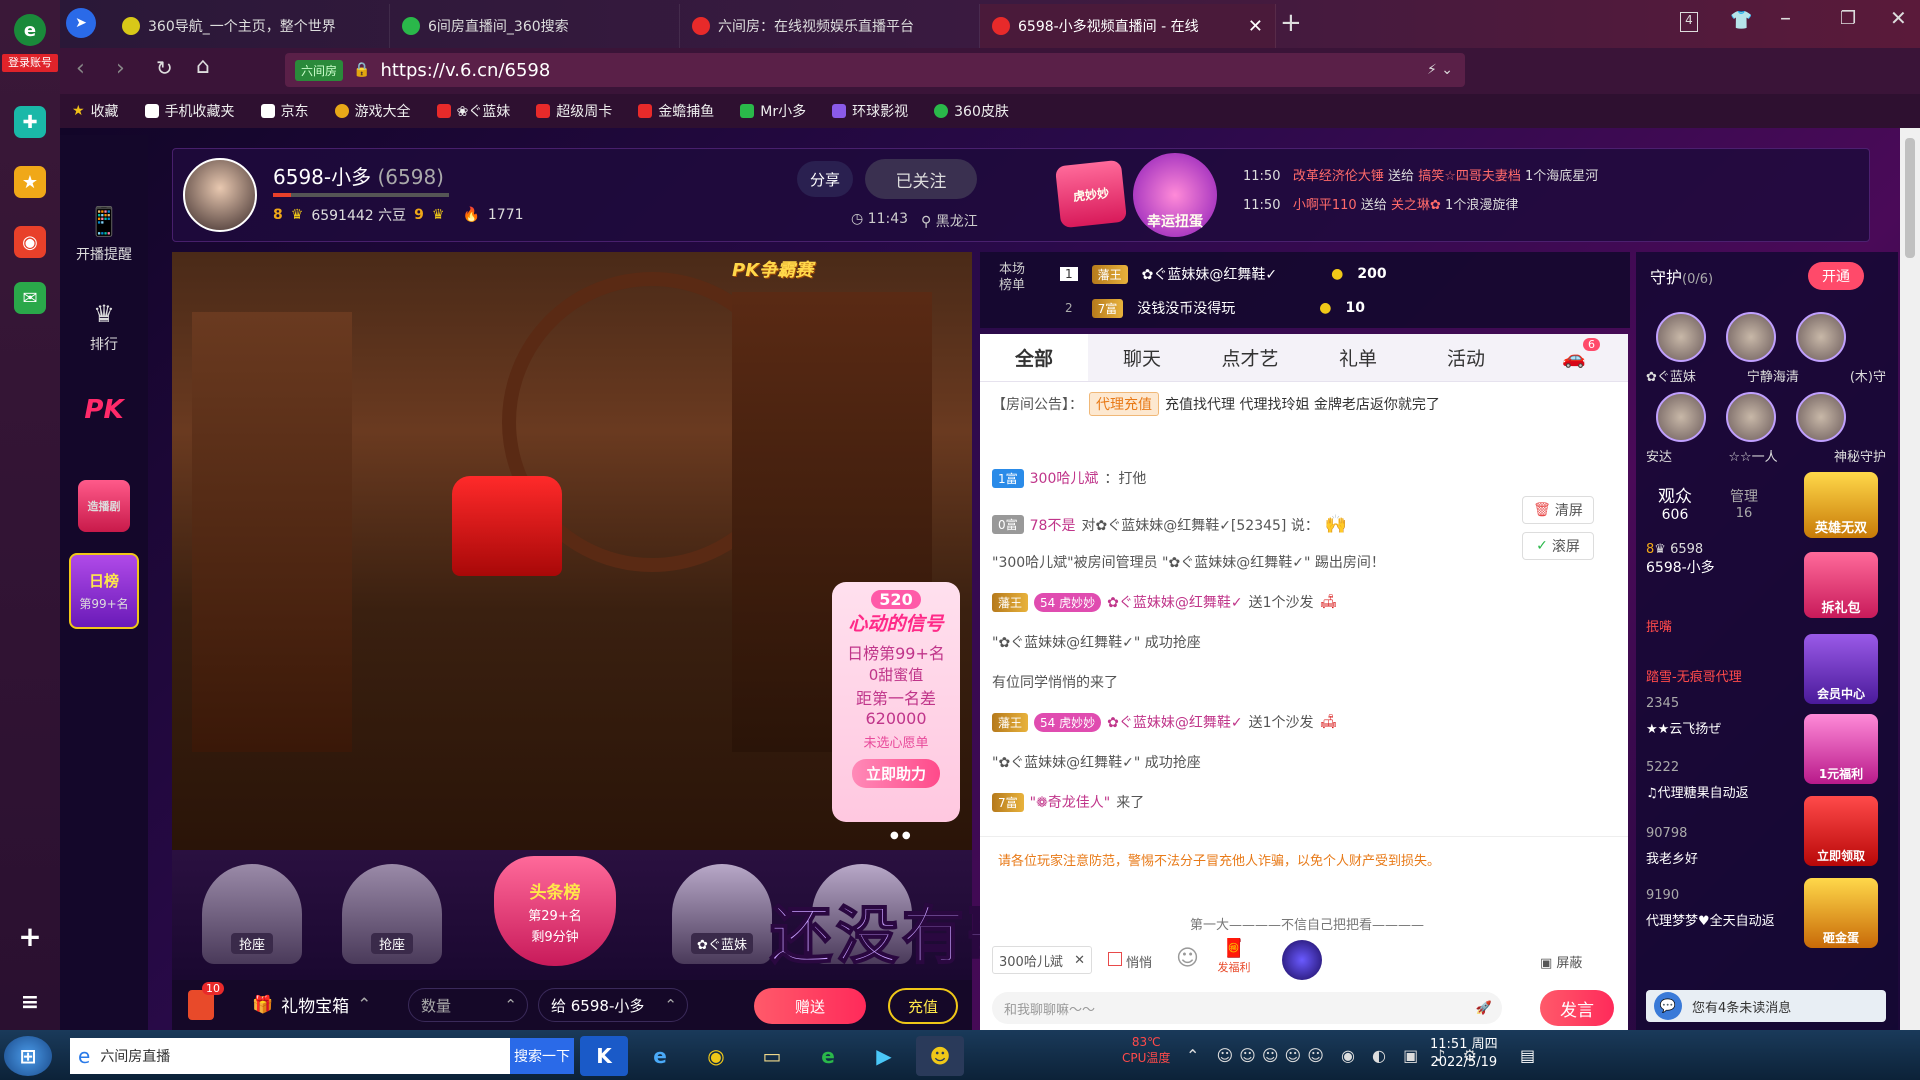 The image size is (1920, 1080). I want to click on new-tab-button: +, so click(1291, 23).